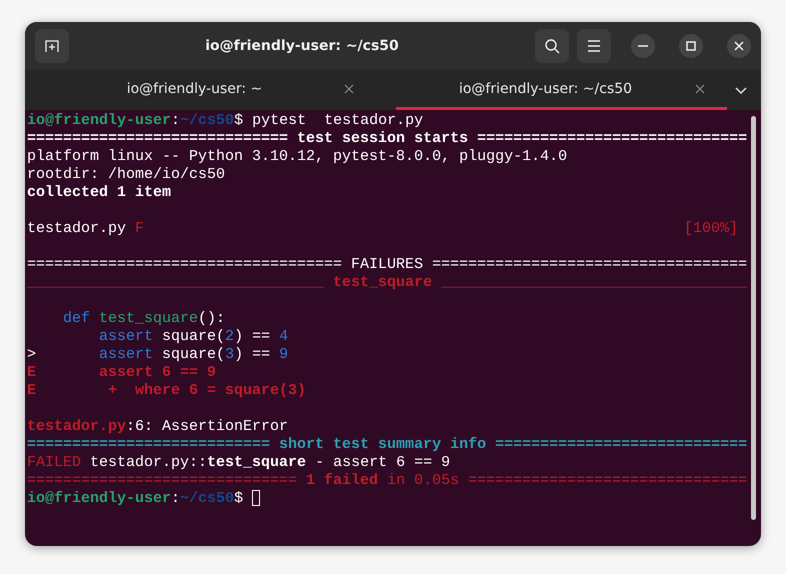  Describe the element at coordinates (387, 283) in the screenshot. I see `terminal-text: _________________________________ test_square __________________________________` at that location.